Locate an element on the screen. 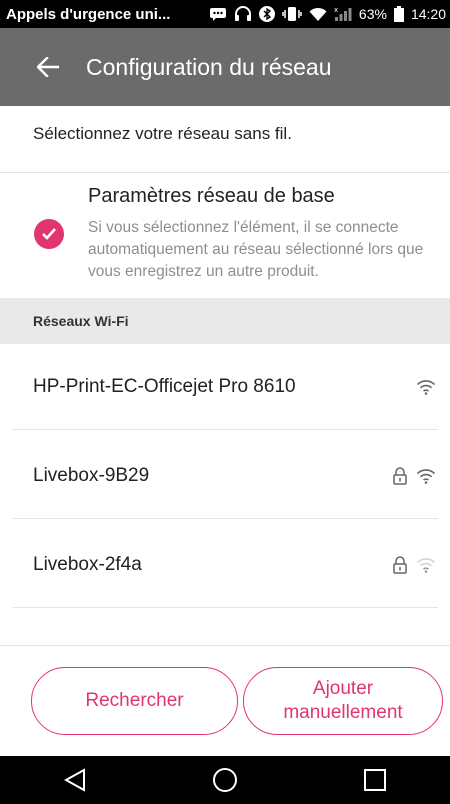 This screenshot has height=804, width=450. network-name: Livebox-2f4a is located at coordinates (87, 564).